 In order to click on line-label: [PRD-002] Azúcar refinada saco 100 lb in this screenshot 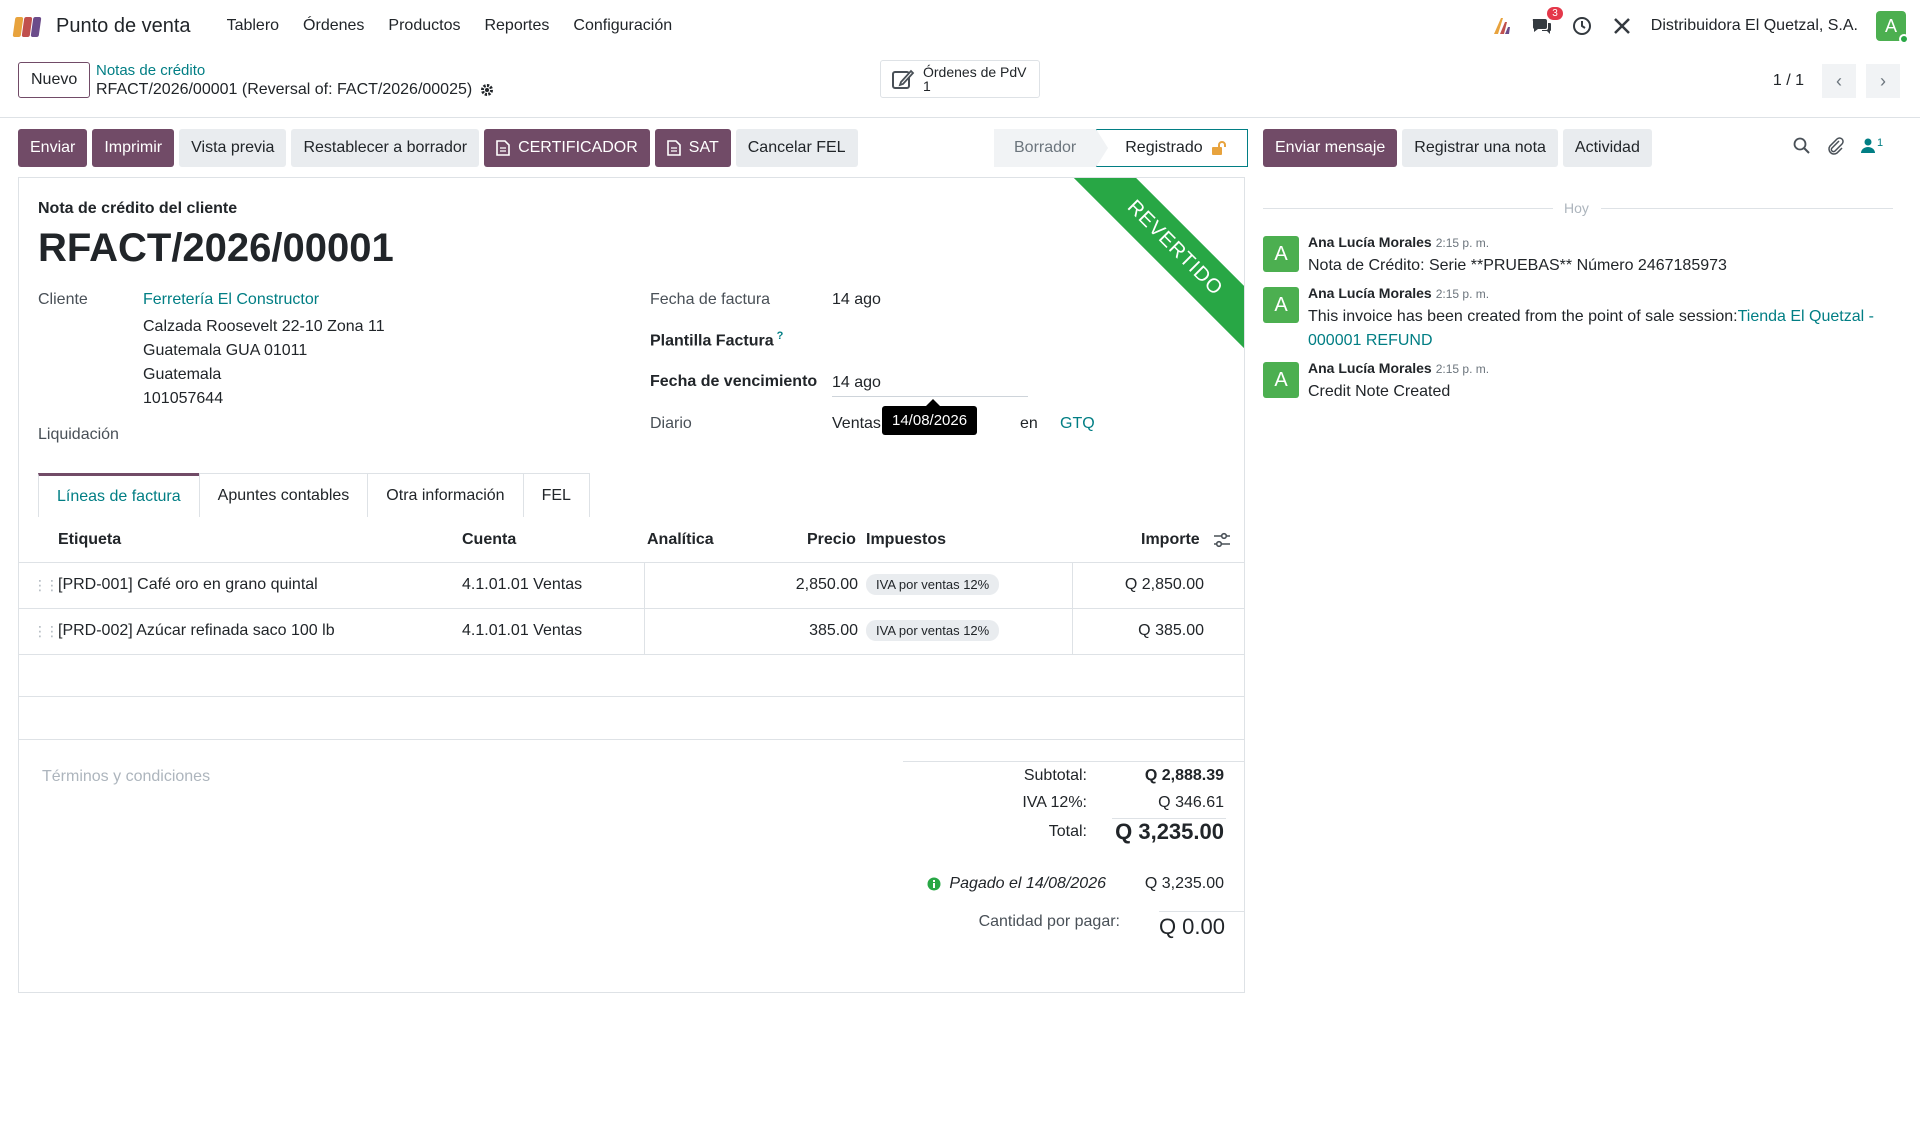, I will do `click(196, 630)`.